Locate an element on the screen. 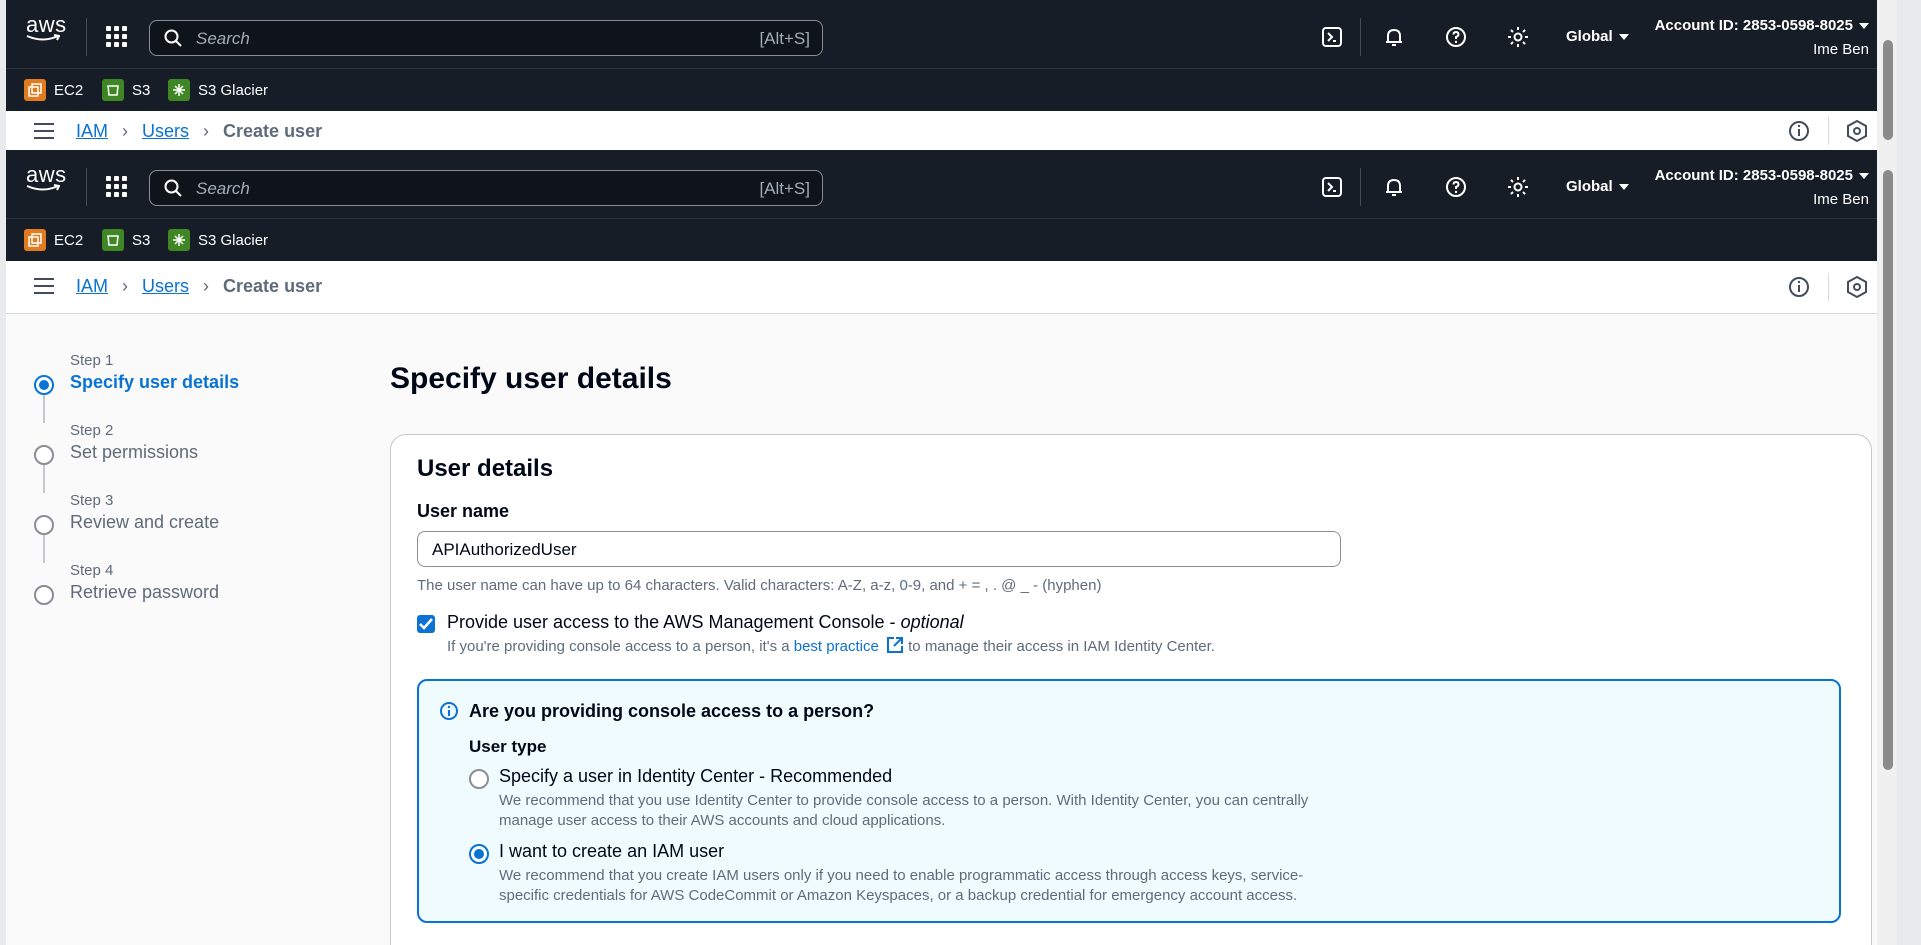 This screenshot has height=945, width=1921. best-practice-link: best practice is located at coordinates (836, 646).